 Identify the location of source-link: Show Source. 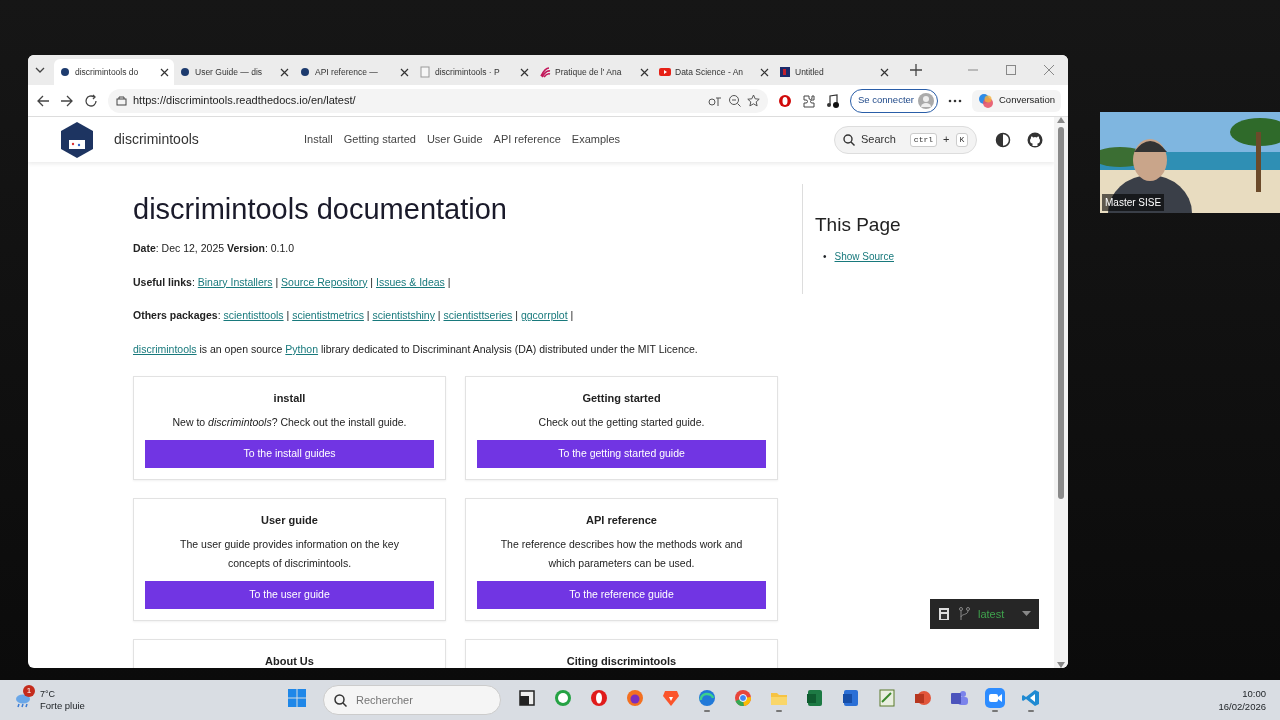
(864, 256).